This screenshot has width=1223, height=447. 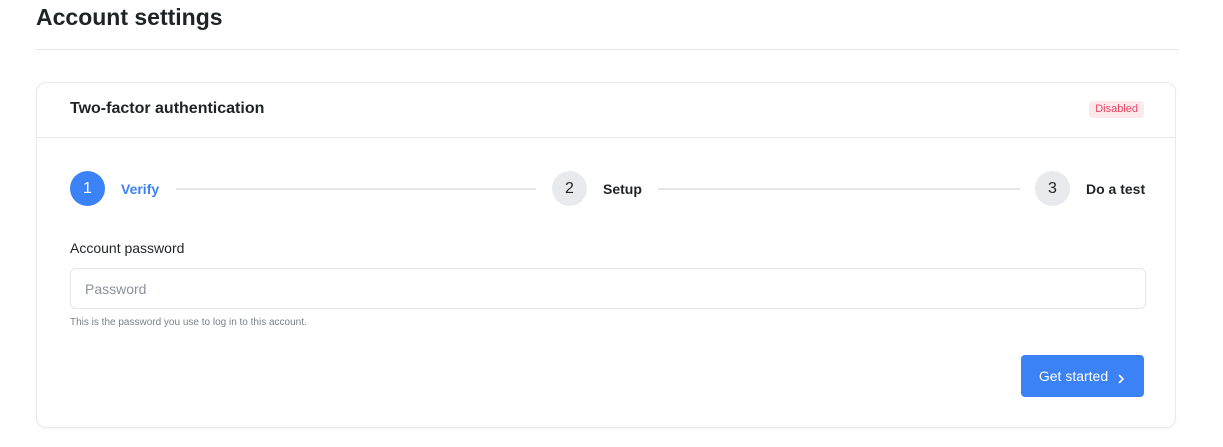 What do you see at coordinates (1073, 376) in the screenshot?
I see `get-started-label: Get started` at bounding box center [1073, 376].